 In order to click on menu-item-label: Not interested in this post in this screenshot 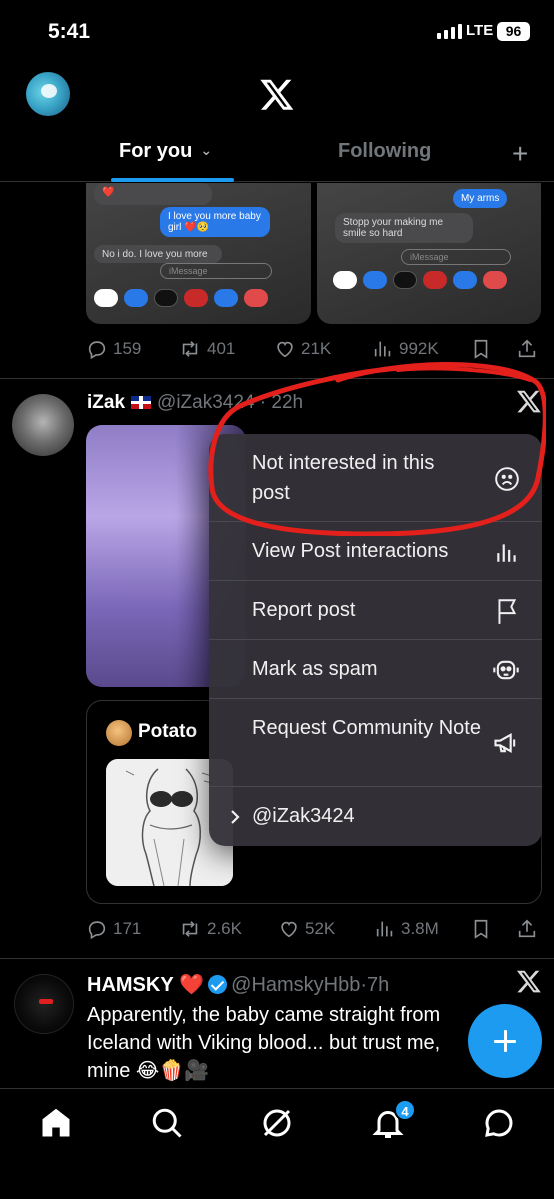, I will do `click(343, 478)`.